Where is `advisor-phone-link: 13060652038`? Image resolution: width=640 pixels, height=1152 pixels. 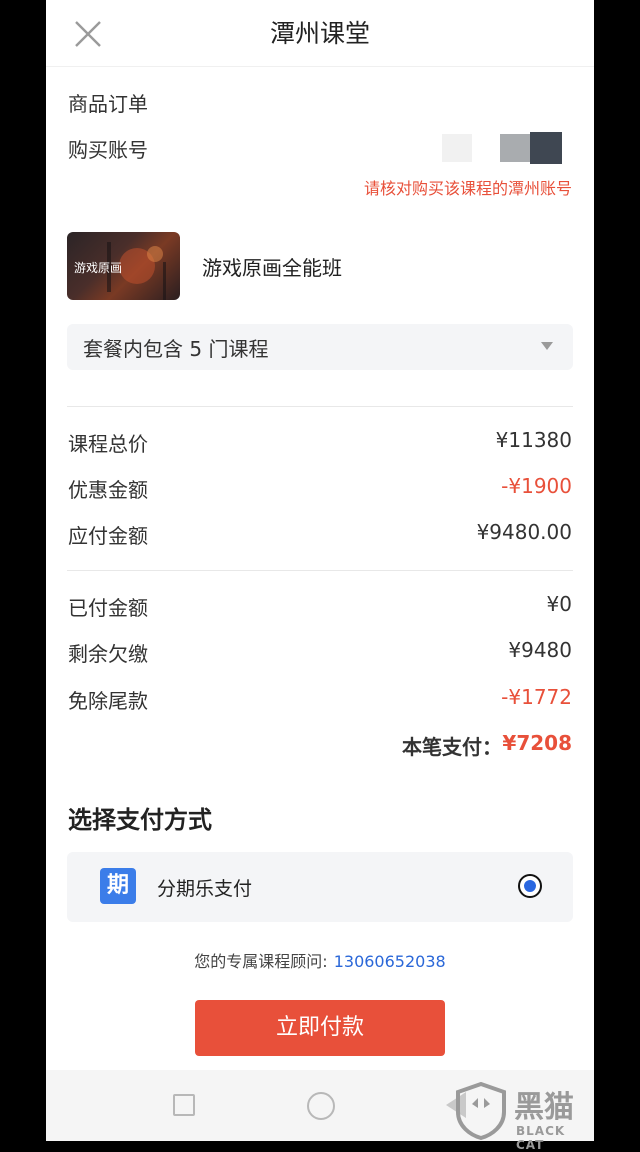
advisor-phone-link: 13060652038 is located at coordinates (390, 961).